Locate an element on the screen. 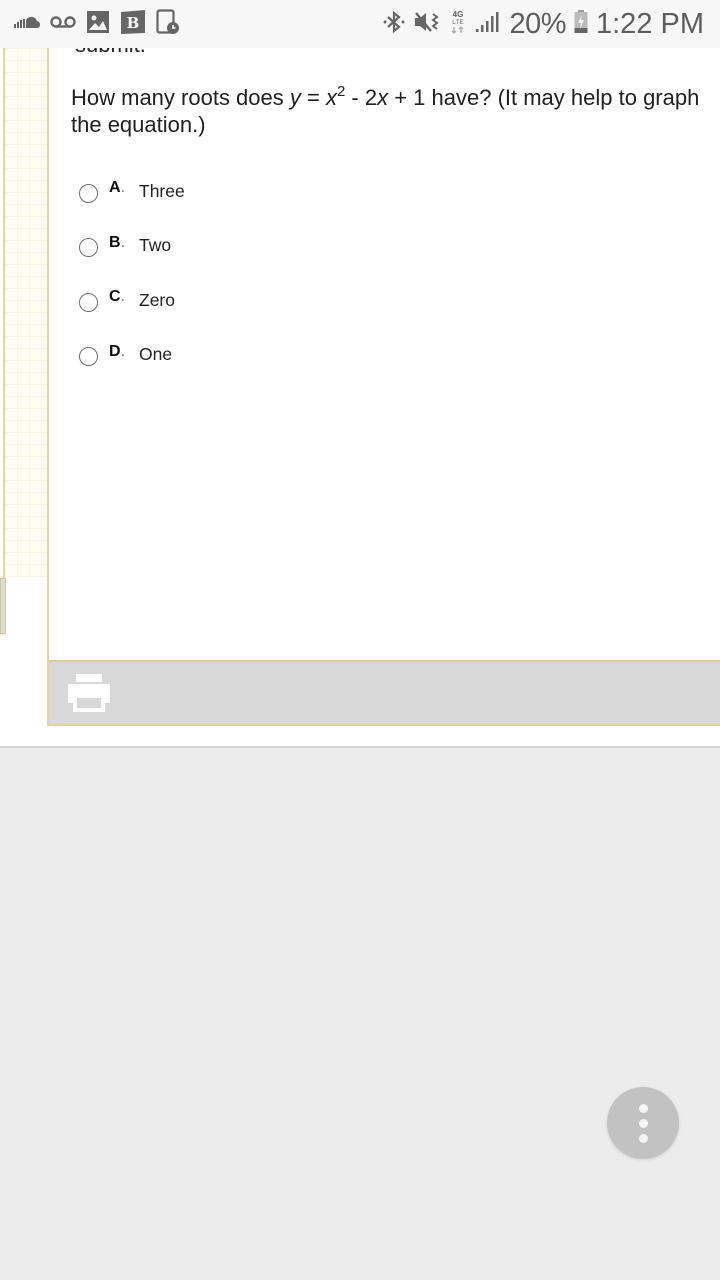 This screenshot has height=1280, width=720. battery-percent: 20% is located at coordinates (537, 23).